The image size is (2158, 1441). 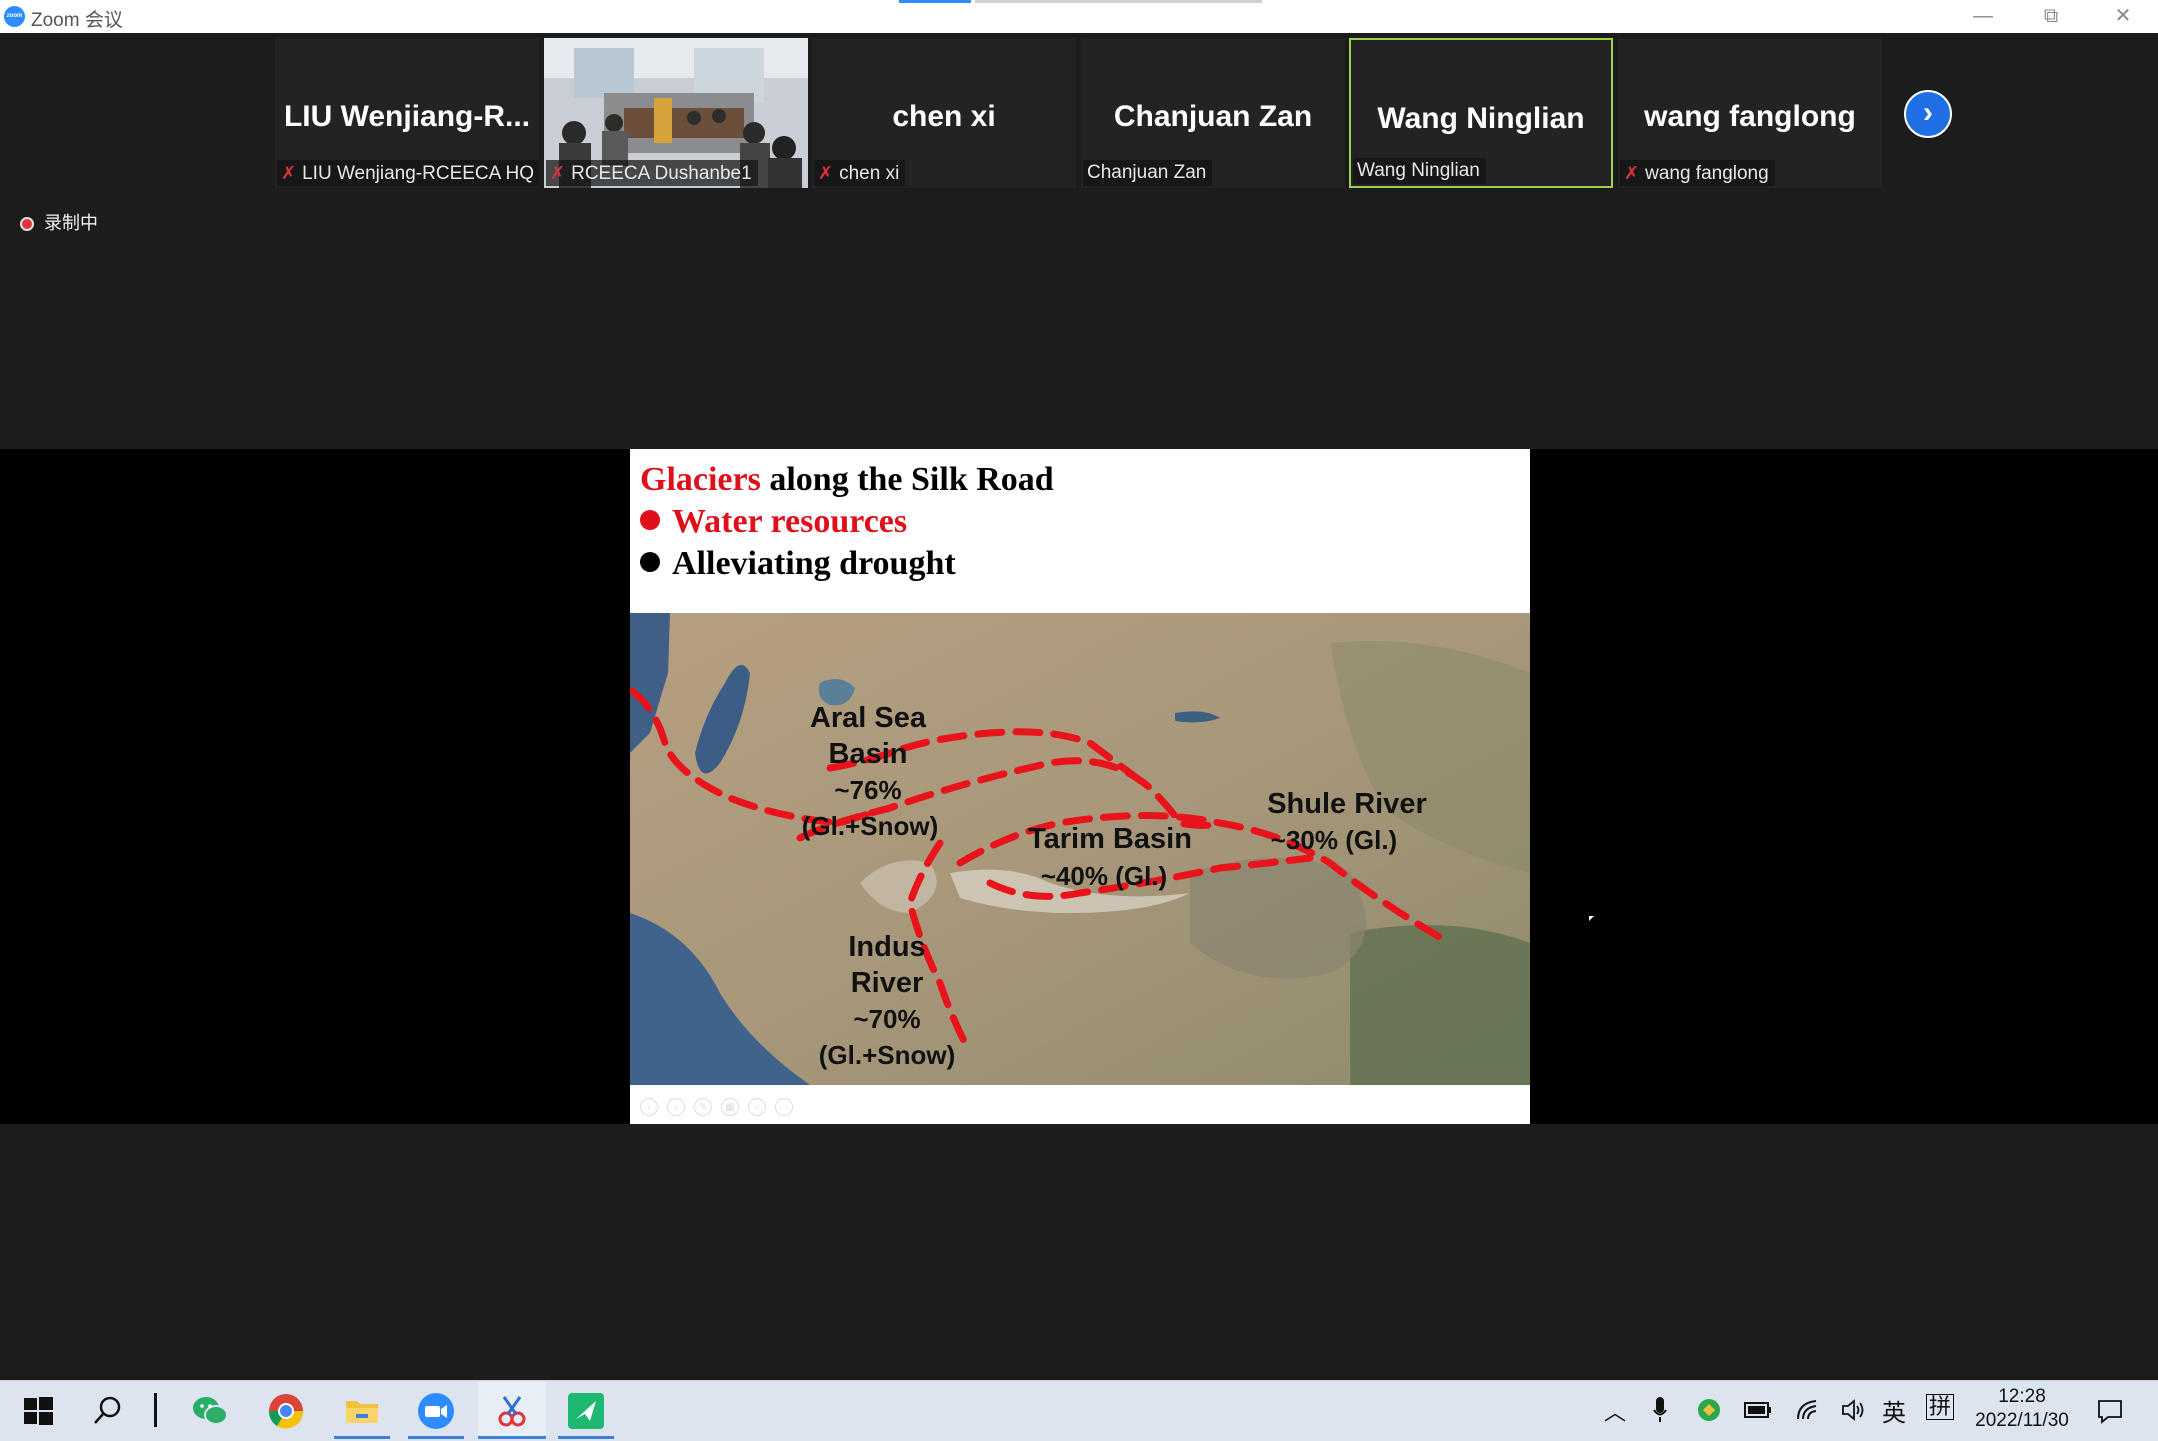 I want to click on volume-icon, so click(x=1853, y=1410).